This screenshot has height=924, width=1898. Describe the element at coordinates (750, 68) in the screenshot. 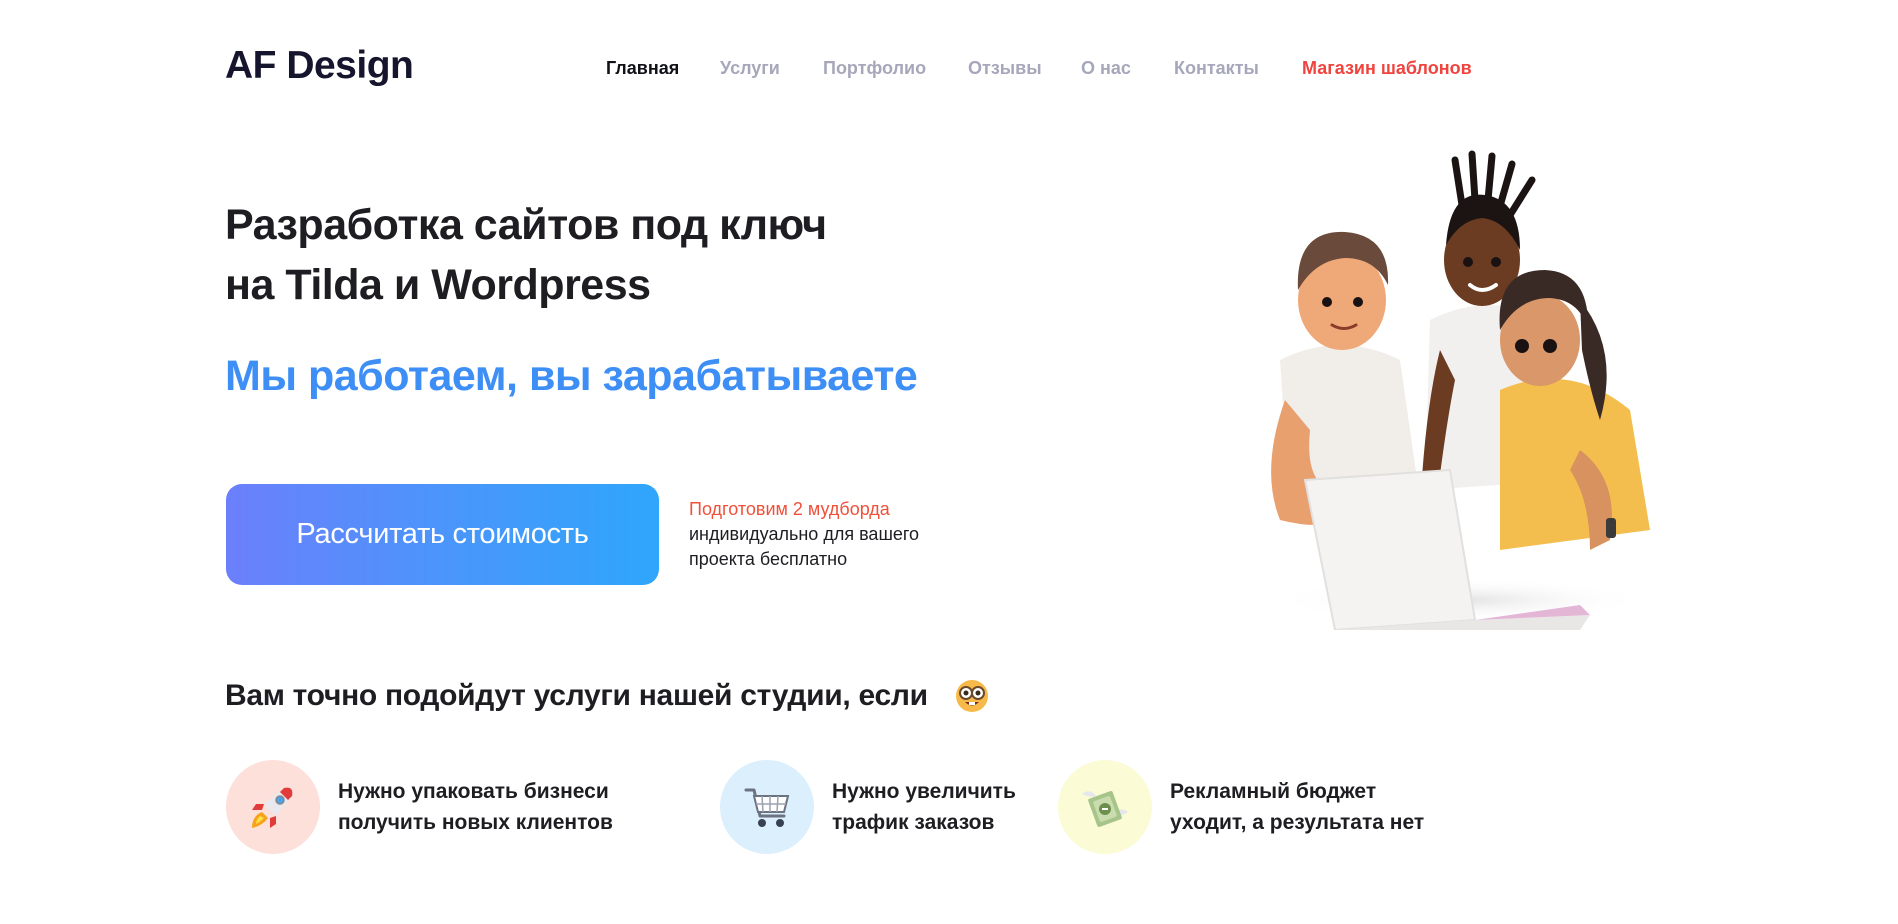

I see `nav-item-services: Услуги` at that location.